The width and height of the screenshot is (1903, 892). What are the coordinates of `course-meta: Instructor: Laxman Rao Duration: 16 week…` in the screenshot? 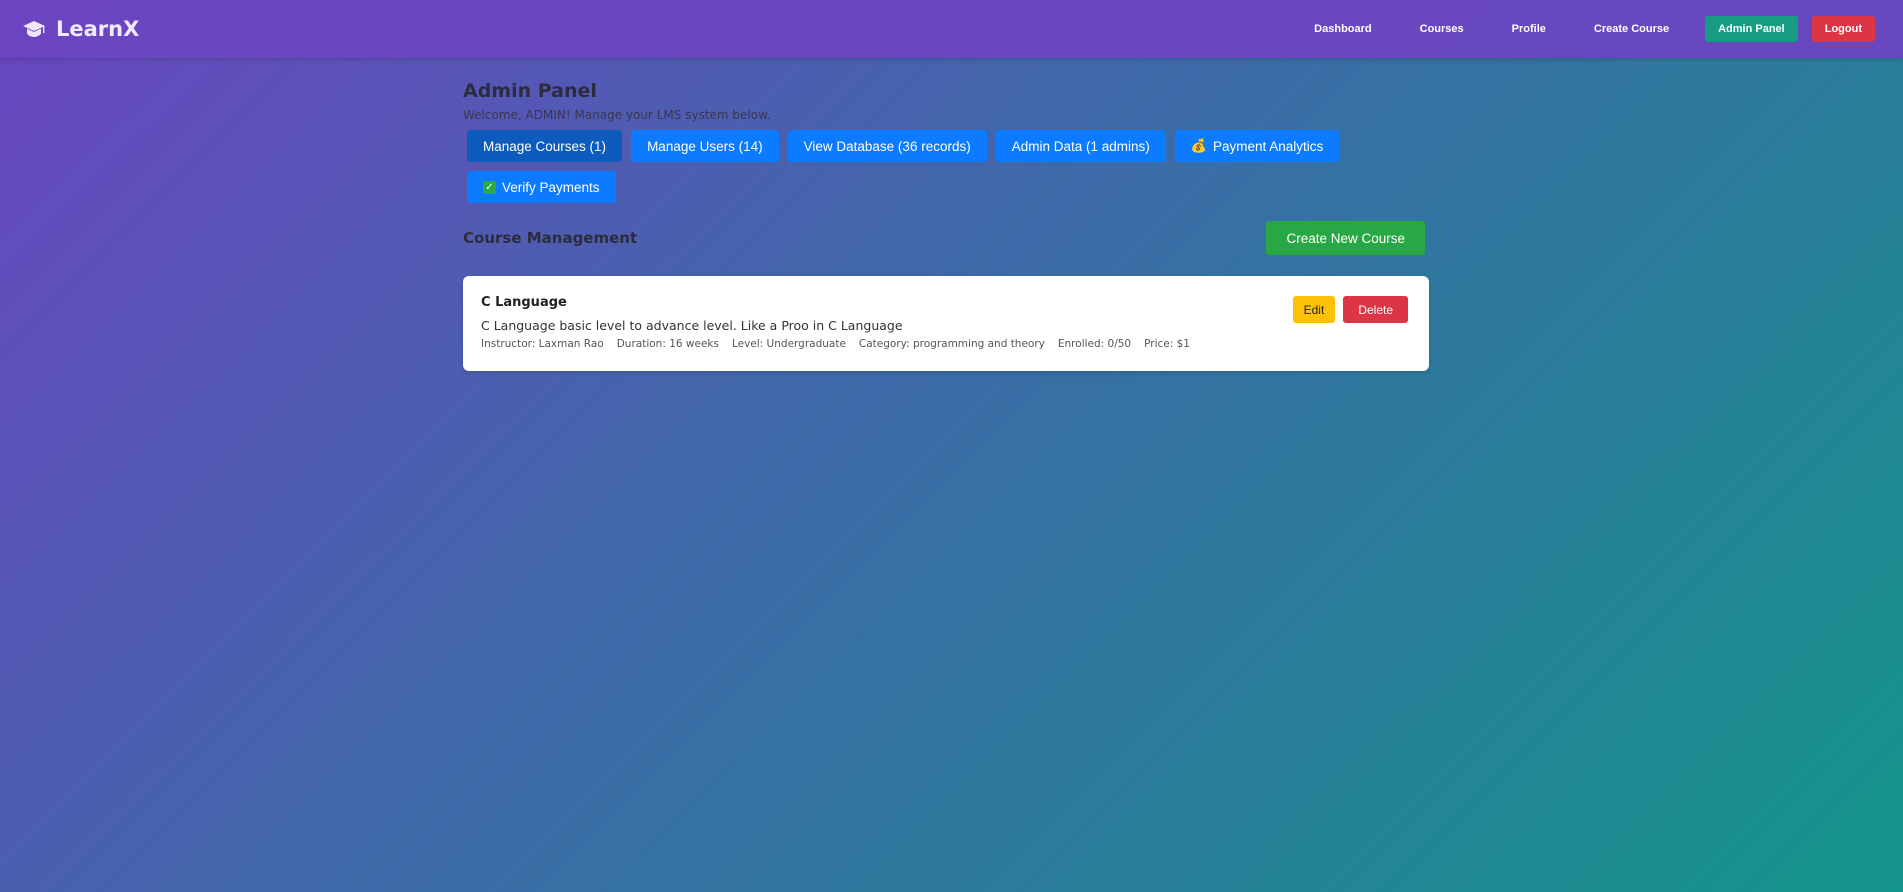 It's located at (945, 344).